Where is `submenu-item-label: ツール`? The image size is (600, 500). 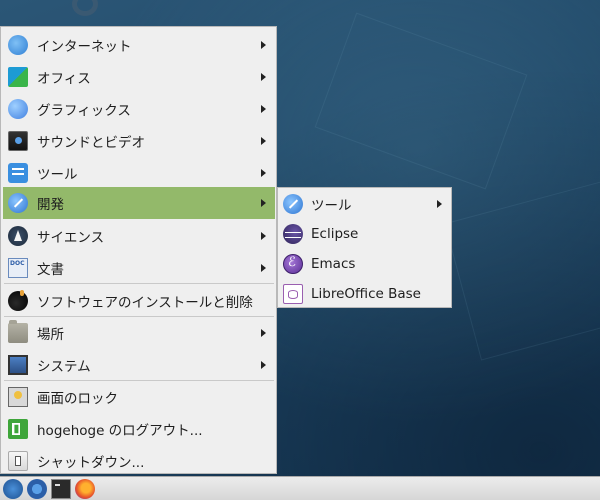 submenu-item-label: ツール is located at coordinates (331, 206).